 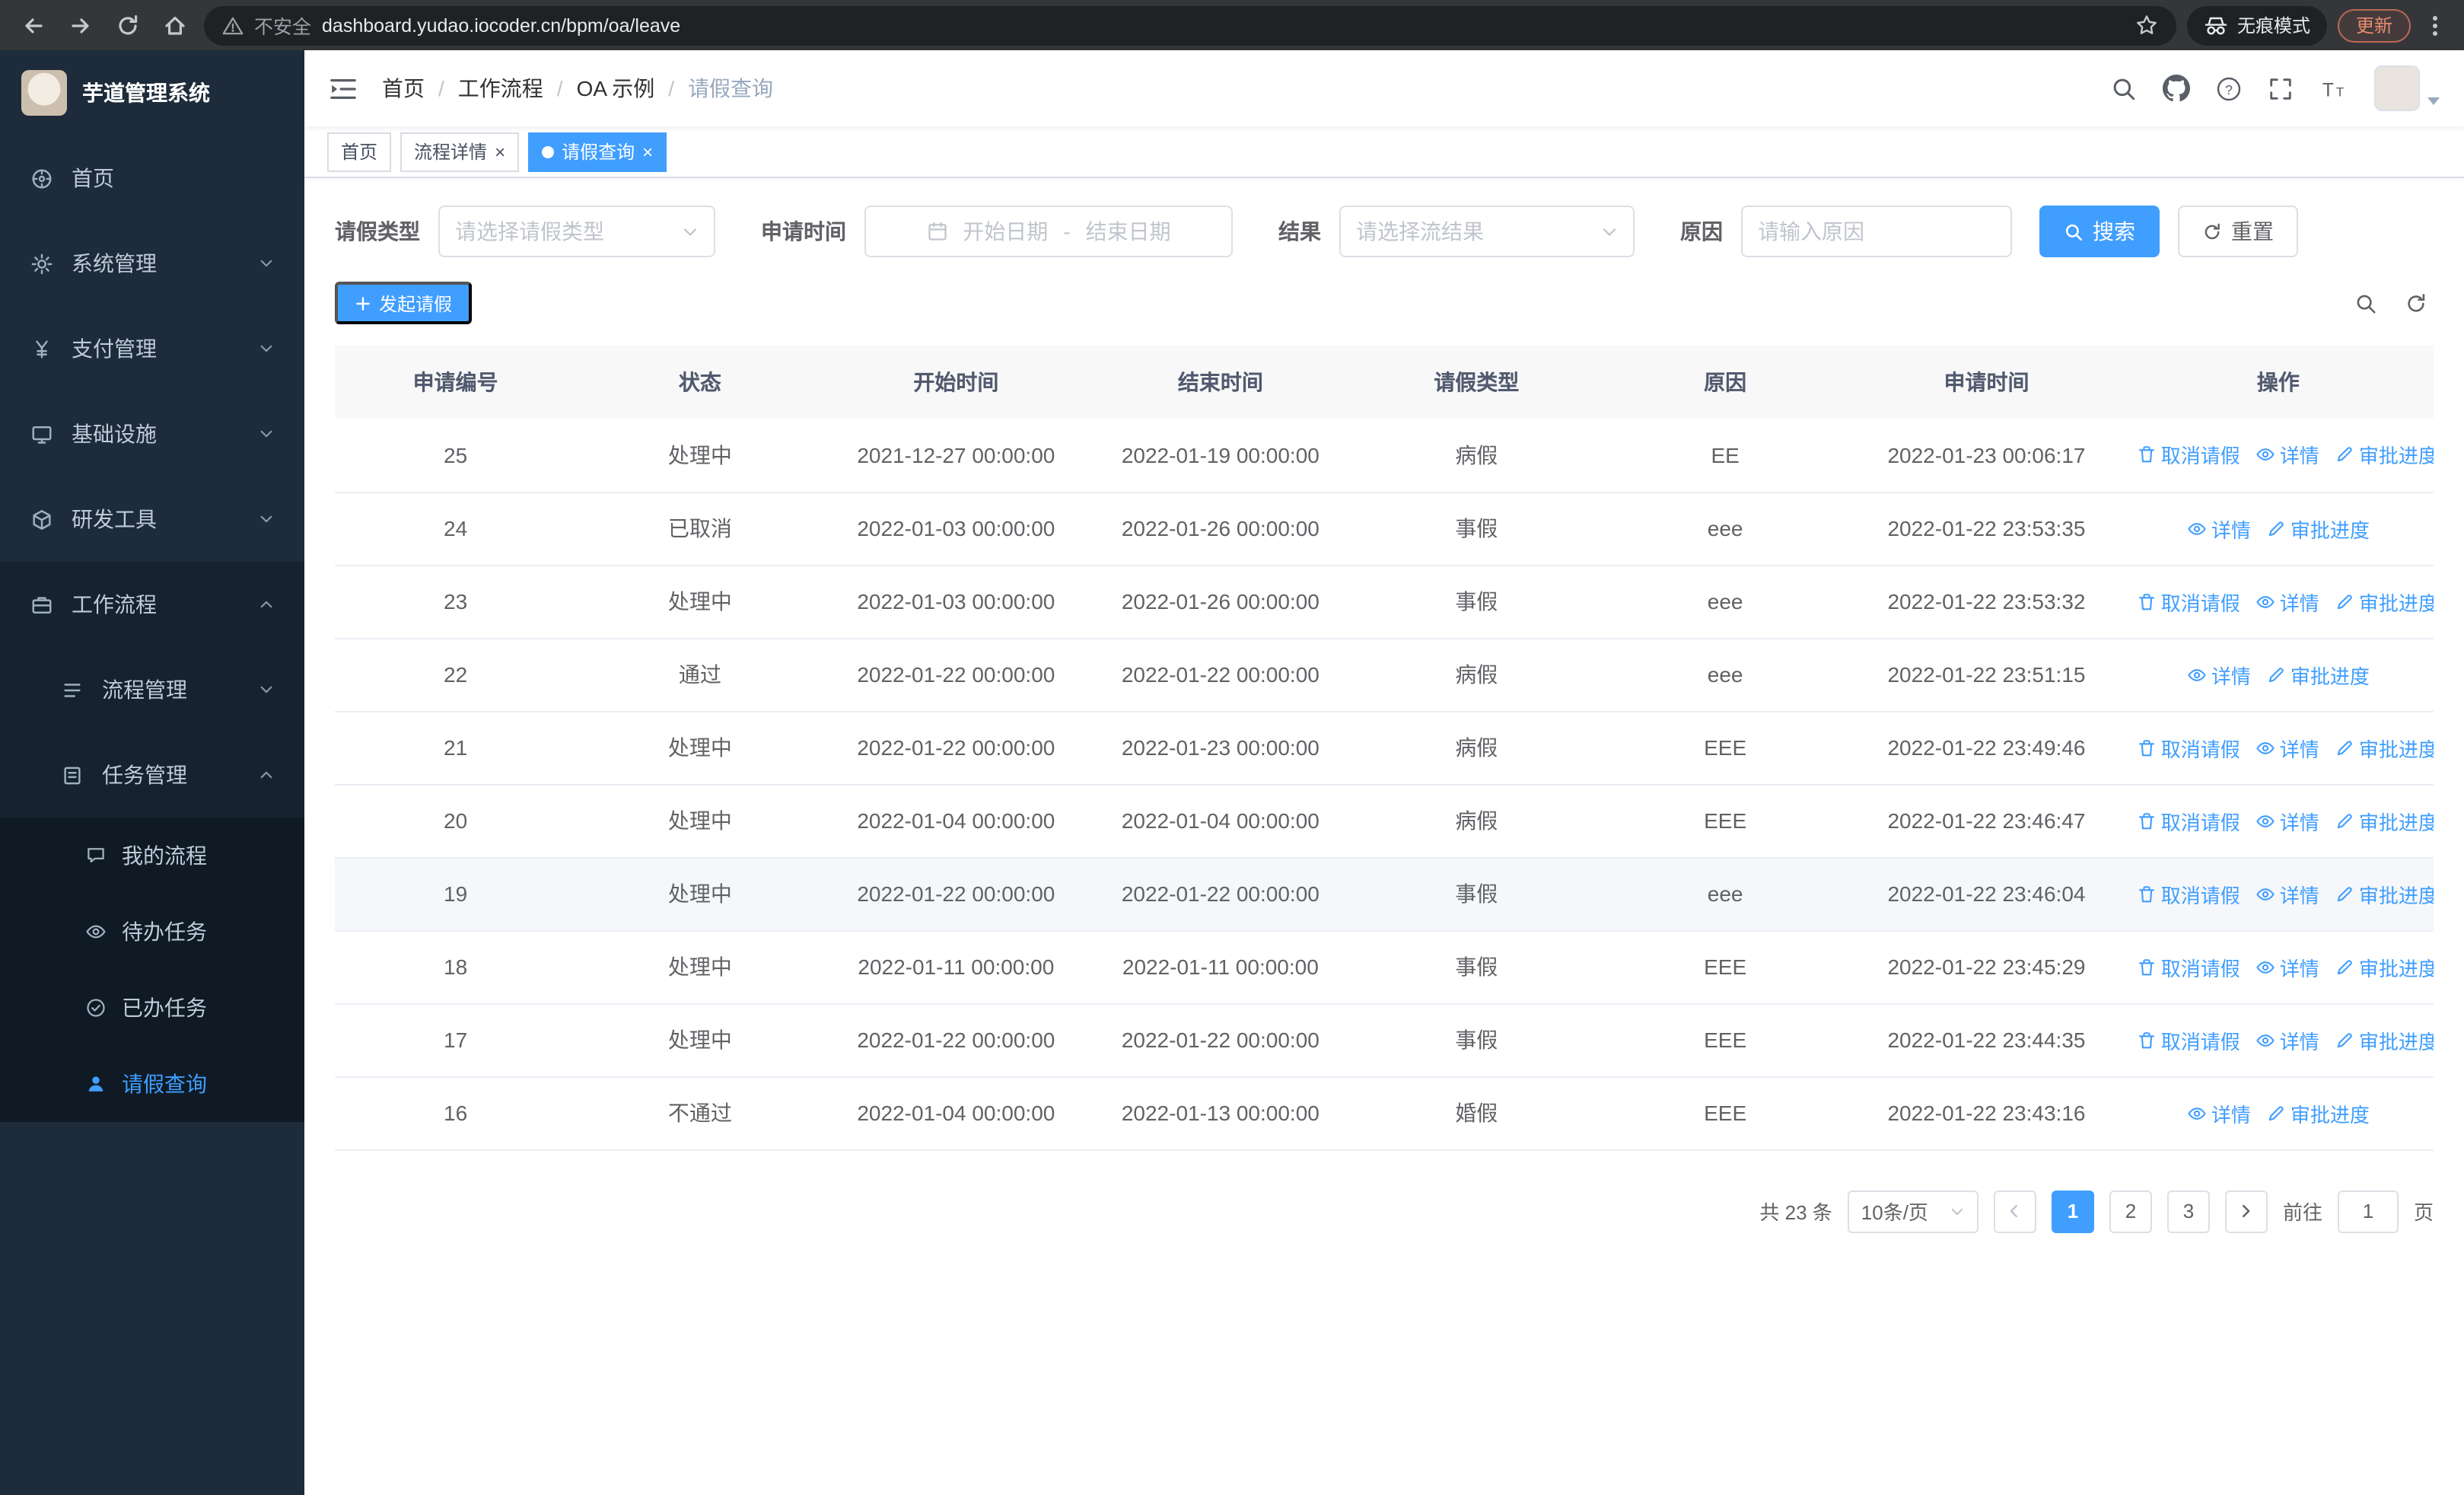 What do you see at coordinates (152, 520) in the screenshot?
I see `sidebar-item-devtools: 研发工具` at bounding box center [152, 520].